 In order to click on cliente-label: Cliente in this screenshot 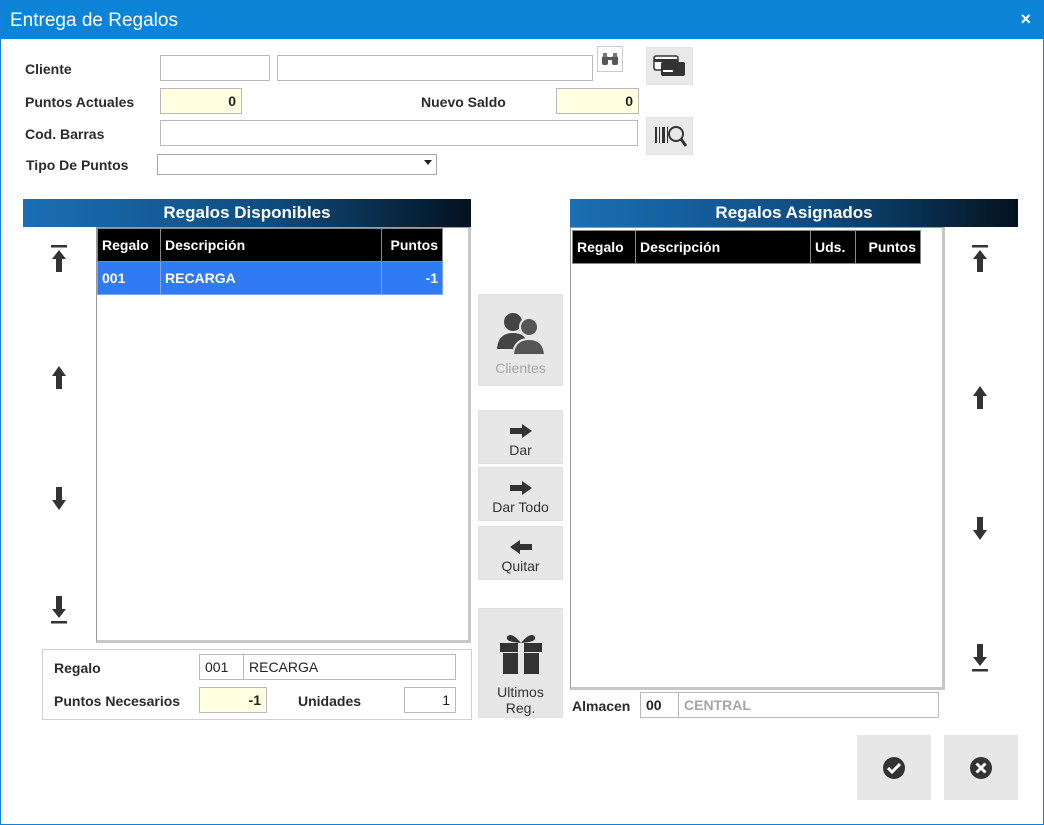, I will do `click(48, 69)`.